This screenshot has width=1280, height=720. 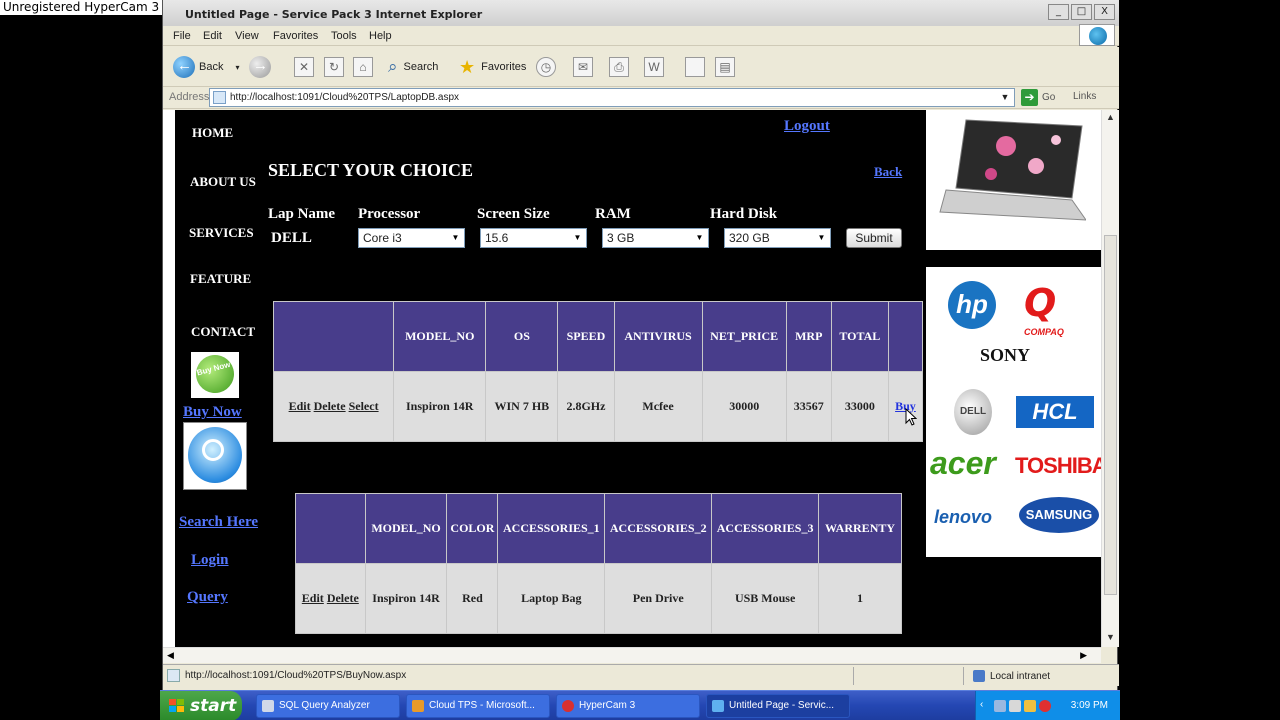 I want to click on minimize-button: _, so click(x=1058, y=12).